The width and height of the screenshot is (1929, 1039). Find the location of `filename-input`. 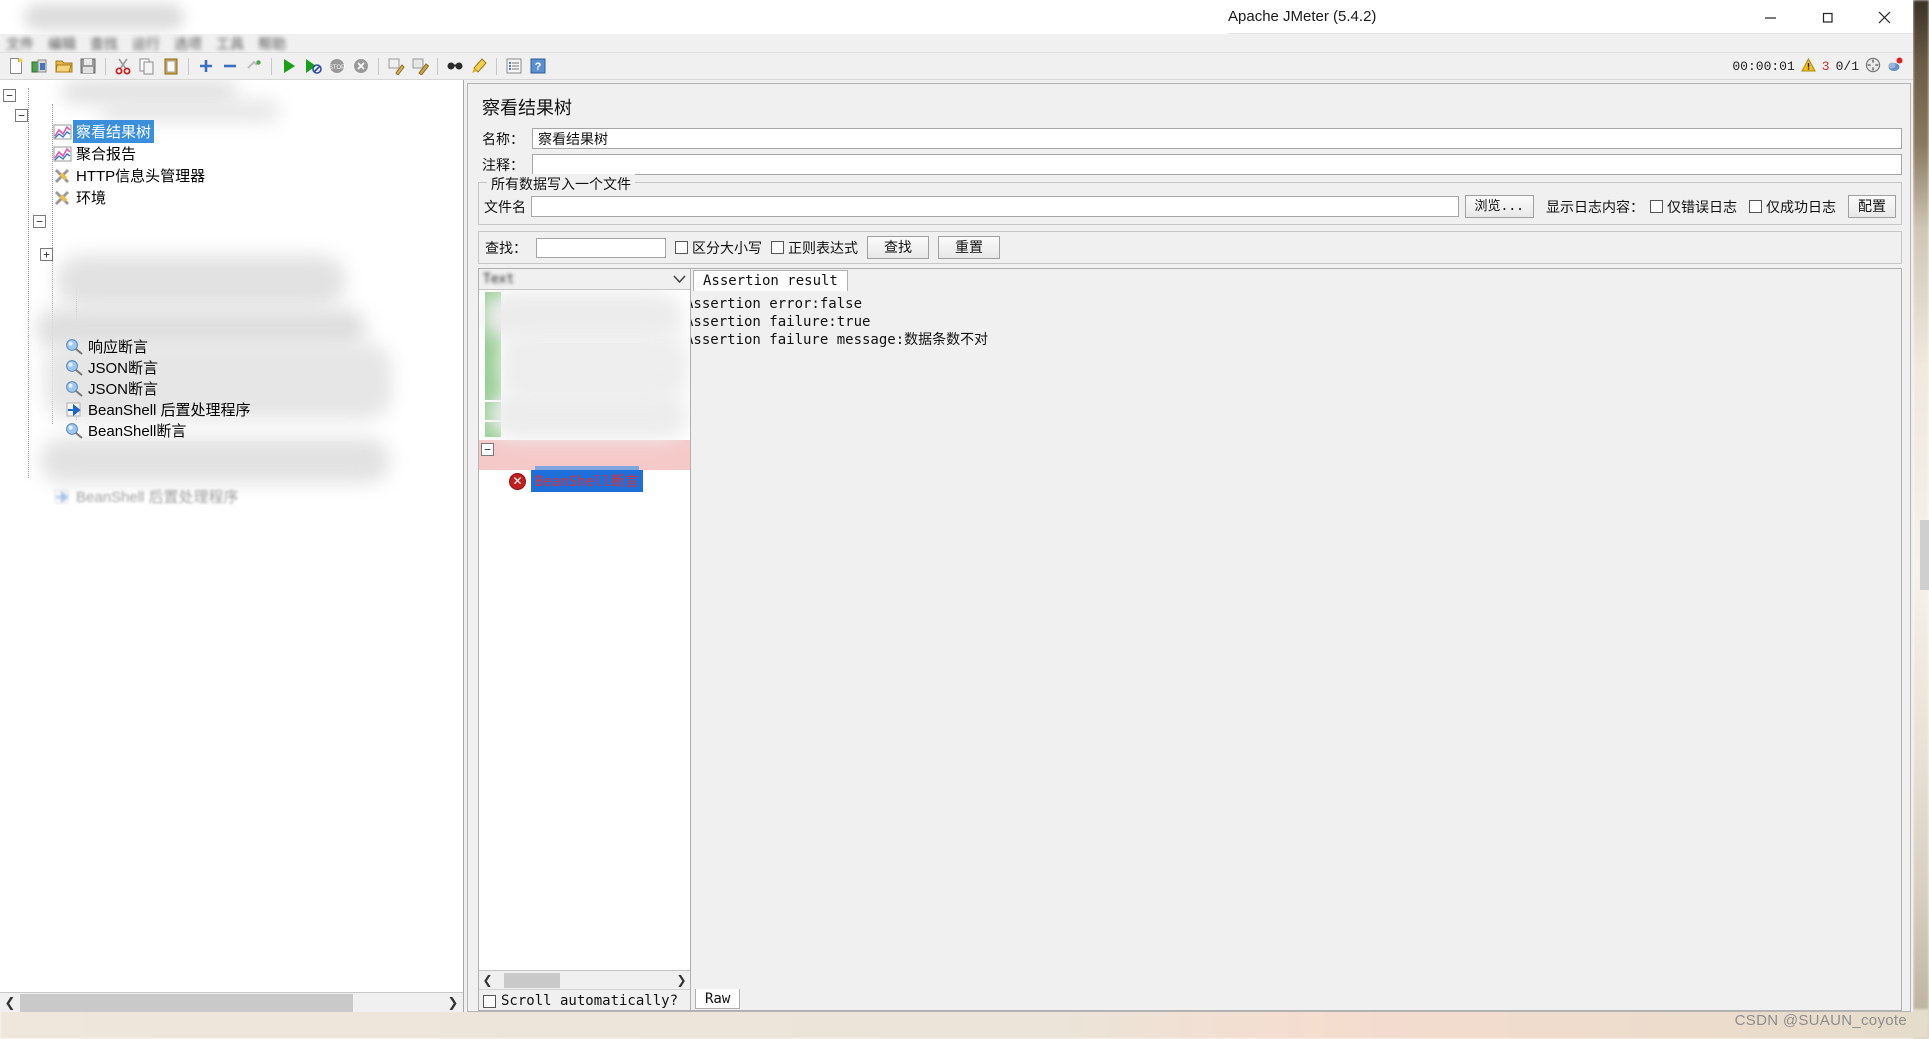

filename-input is located at coordinates (995, 206).